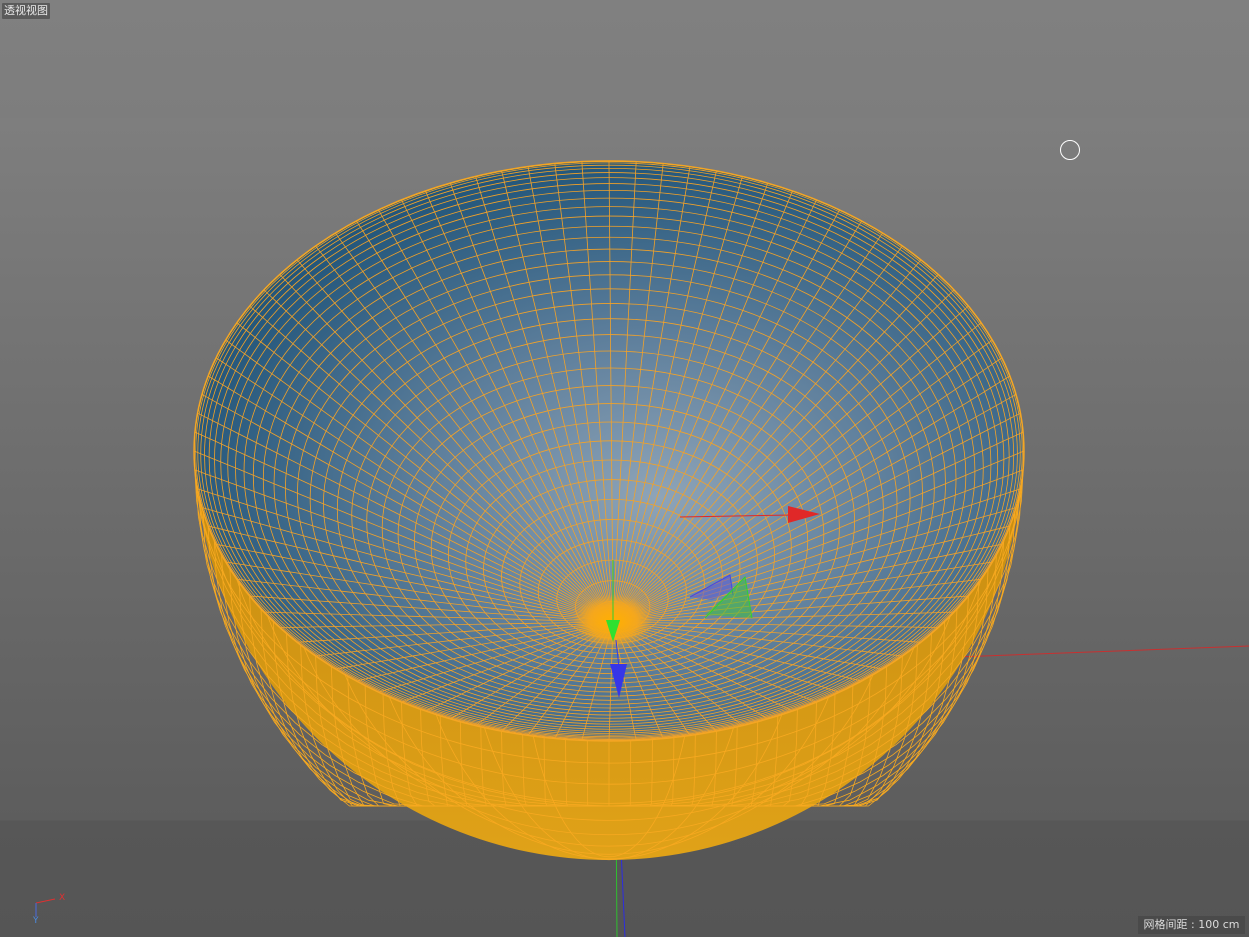 This screenshot has width=1249, height=937. Describe the element at coordinates (1089, 652) in the screenshot. I see `world-x-axis-line` at that location.